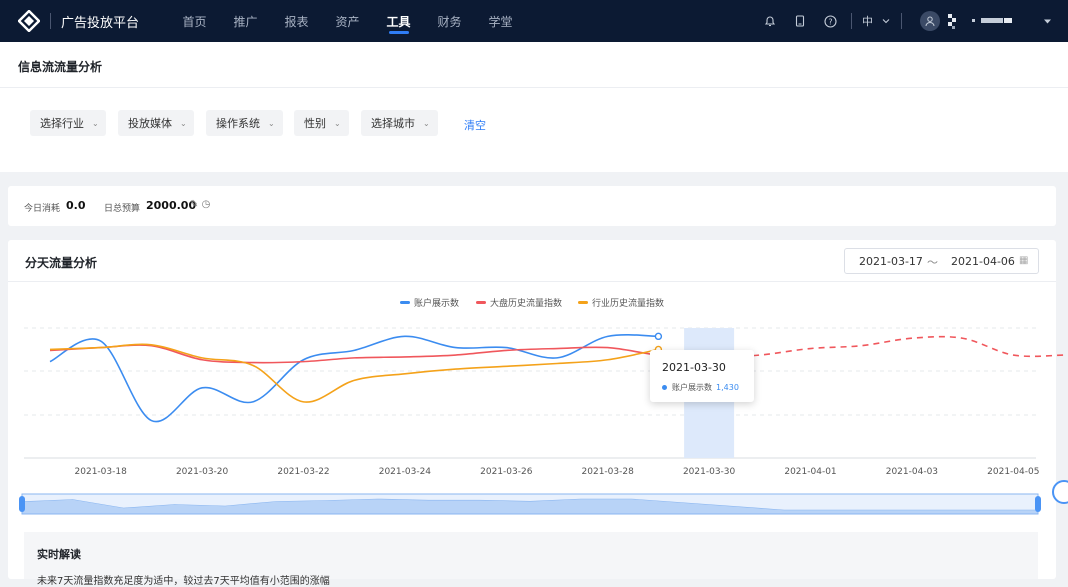  I want to click on x-tick-label: 2021-03-28, so click(608, 472).